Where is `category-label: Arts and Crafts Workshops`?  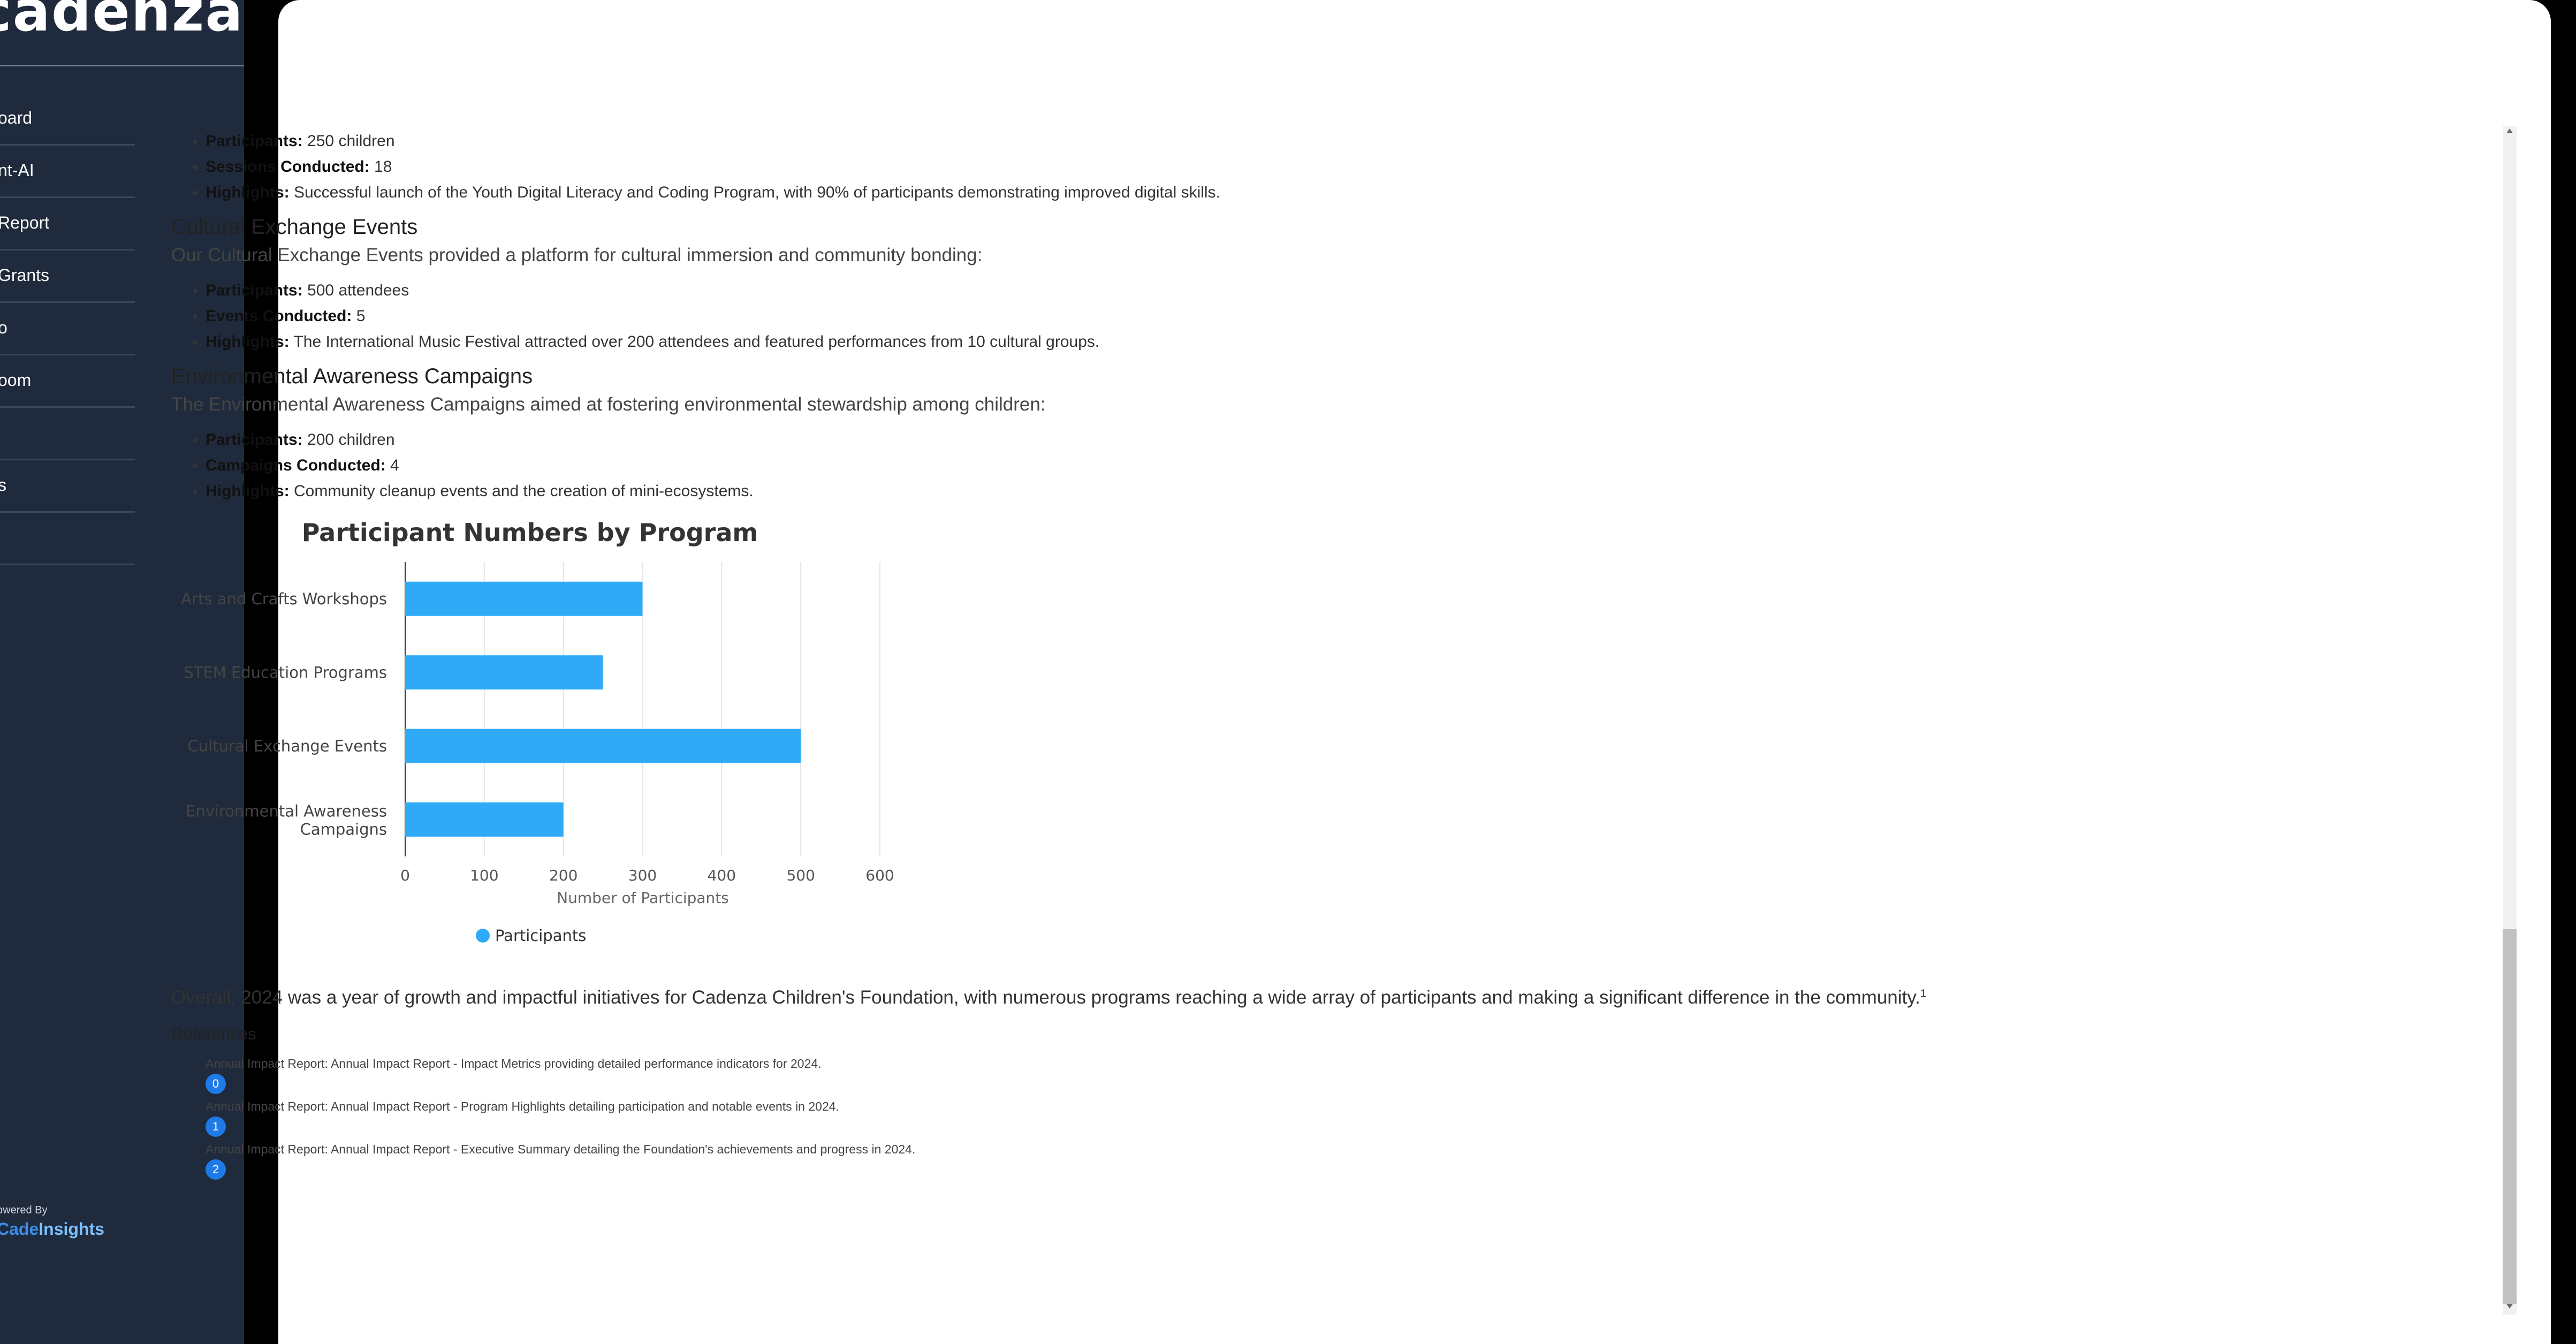
category-label: Arts and Crafts Workshops is located at coordinates (284, 599).